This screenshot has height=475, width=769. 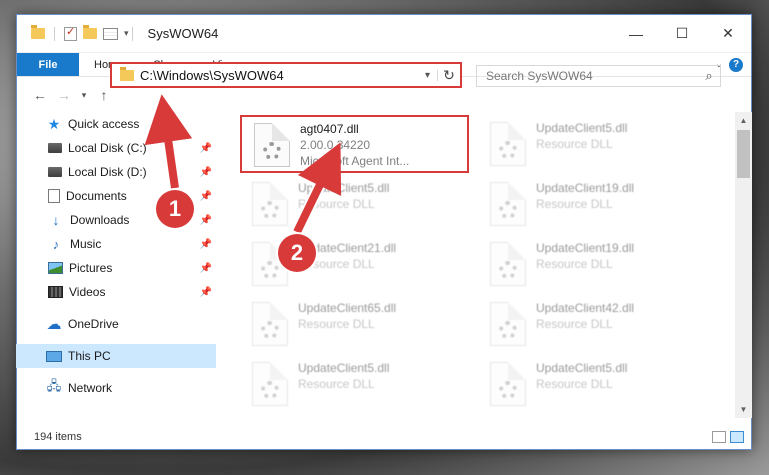 I want to click on sidebar-item-label: Local Disk (C:), so click(x=107, y=148).